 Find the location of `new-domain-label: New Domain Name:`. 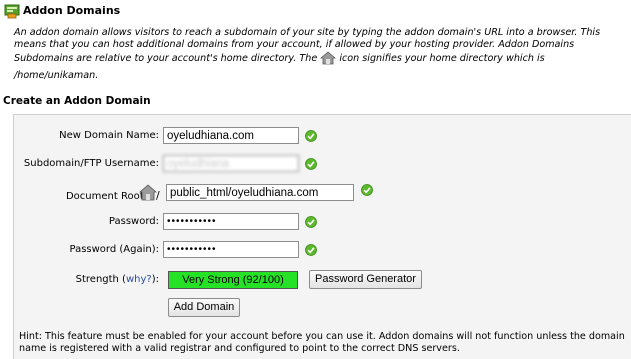

new-domain-label: New Domain Name: is located at coordinates (109, 135).